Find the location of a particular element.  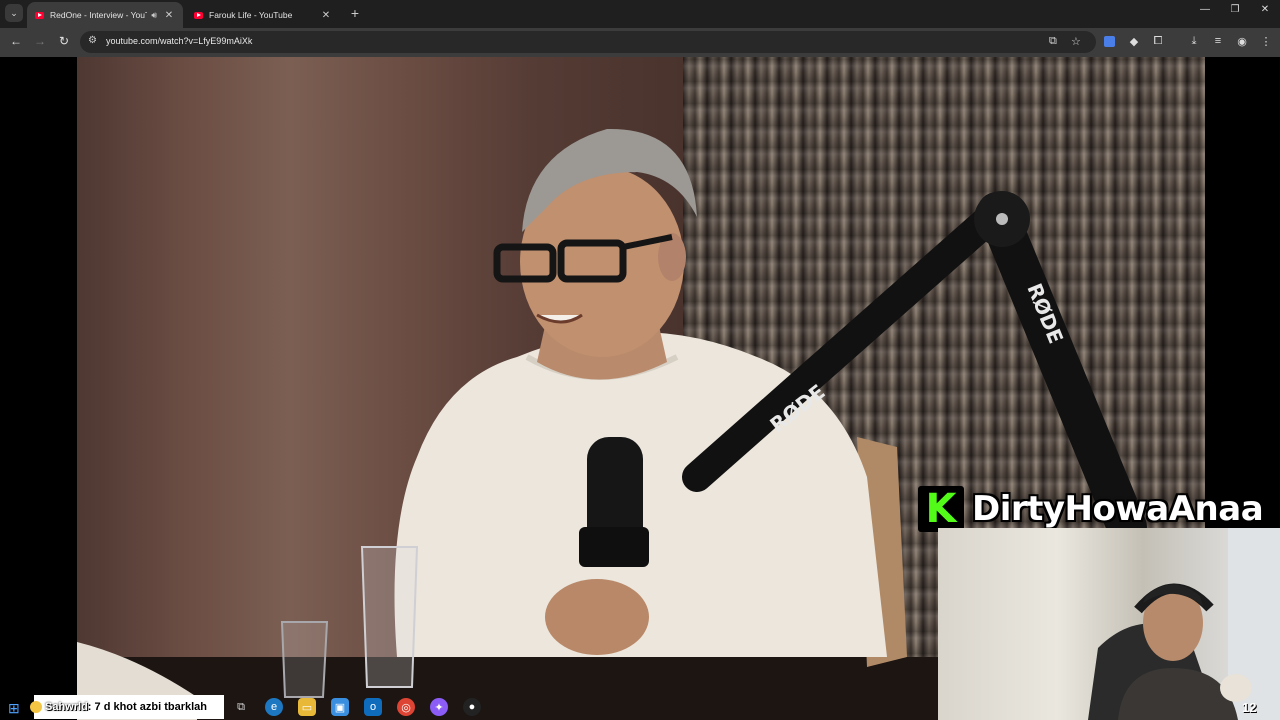

store-icon: ▣ is located at coordinates (340, 707).